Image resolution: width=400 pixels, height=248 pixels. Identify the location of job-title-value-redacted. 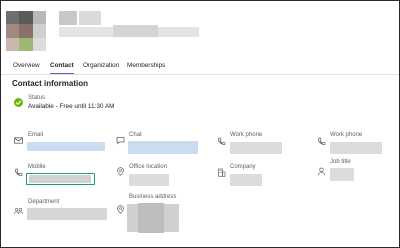
(342, 174).